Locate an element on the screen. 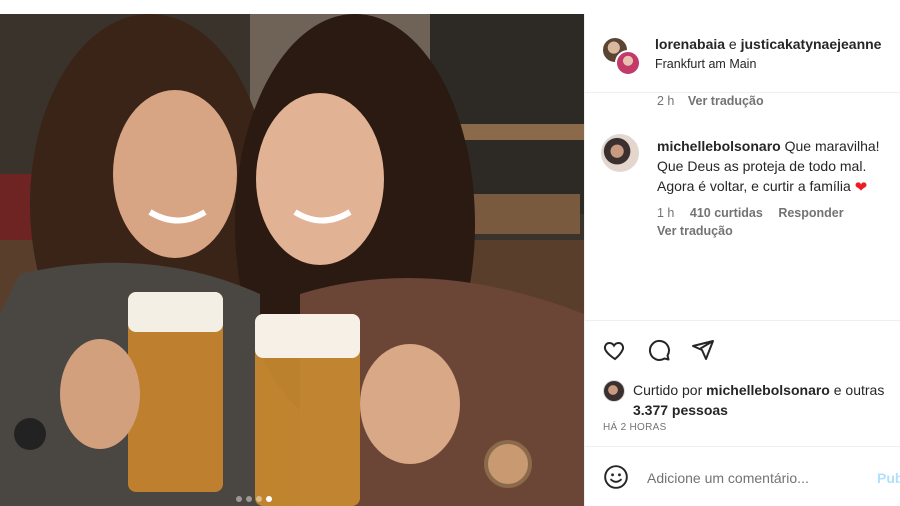 The width and height of the screenshot is (900, 506). username-link: justicakatynaejeanne is located at coordinates (811, 44).